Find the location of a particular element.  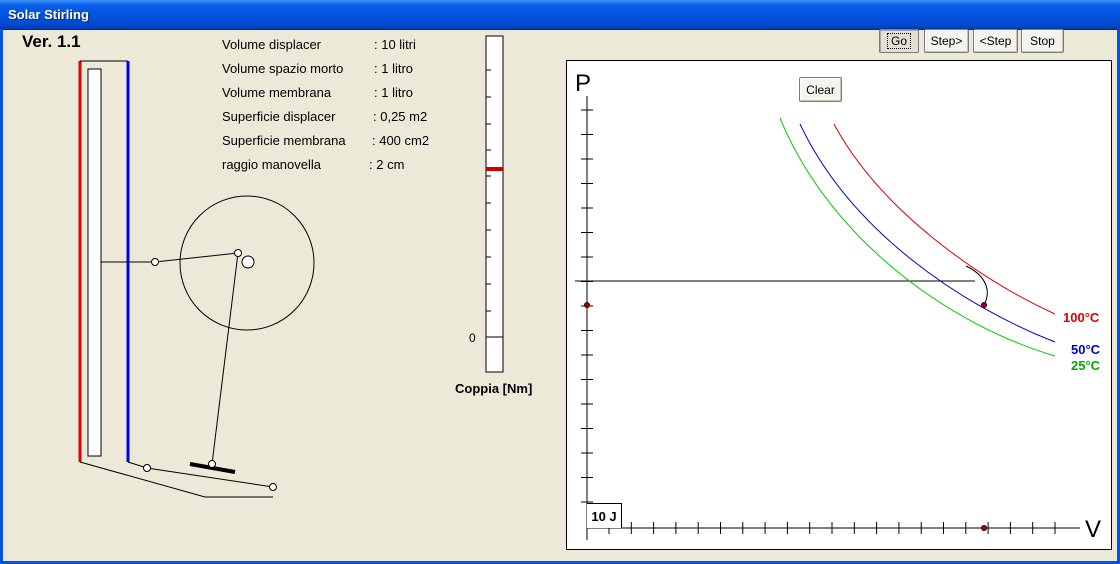

displacer is located at coordinates (94, 262).